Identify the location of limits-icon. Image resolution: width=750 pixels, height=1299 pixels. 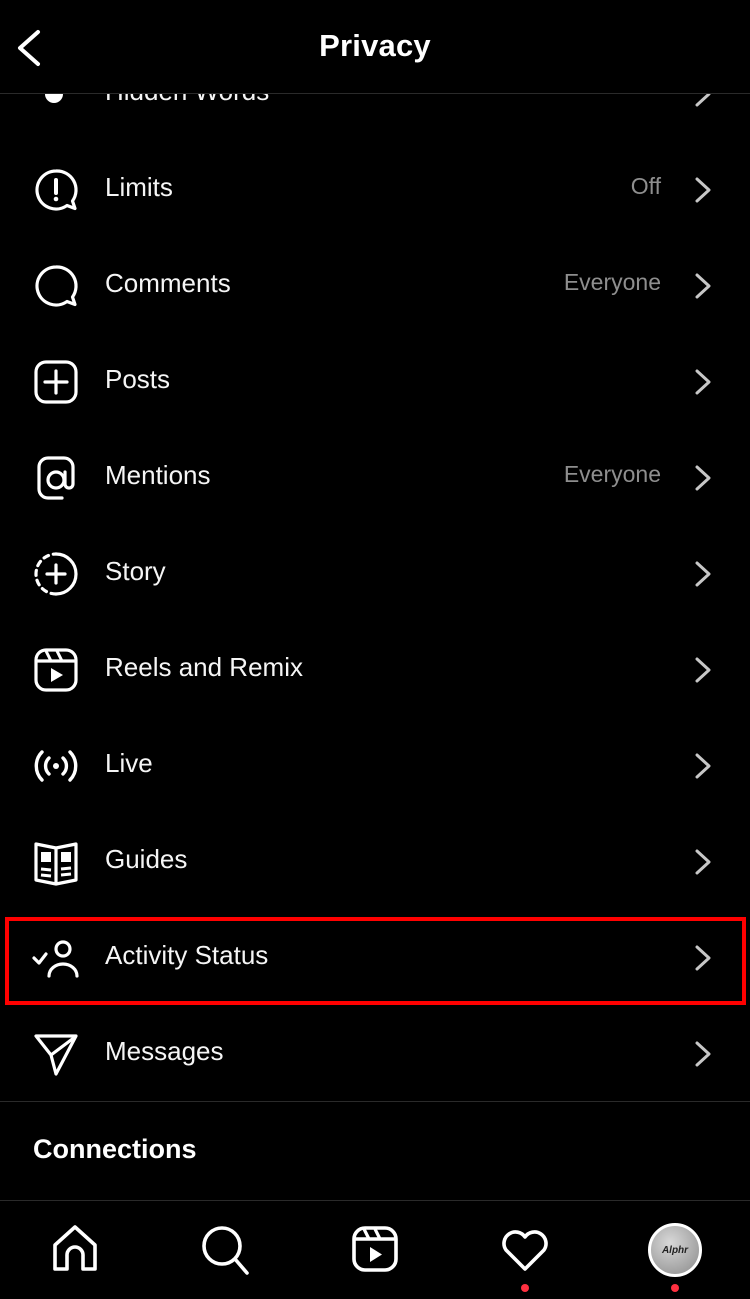
(56, 190).